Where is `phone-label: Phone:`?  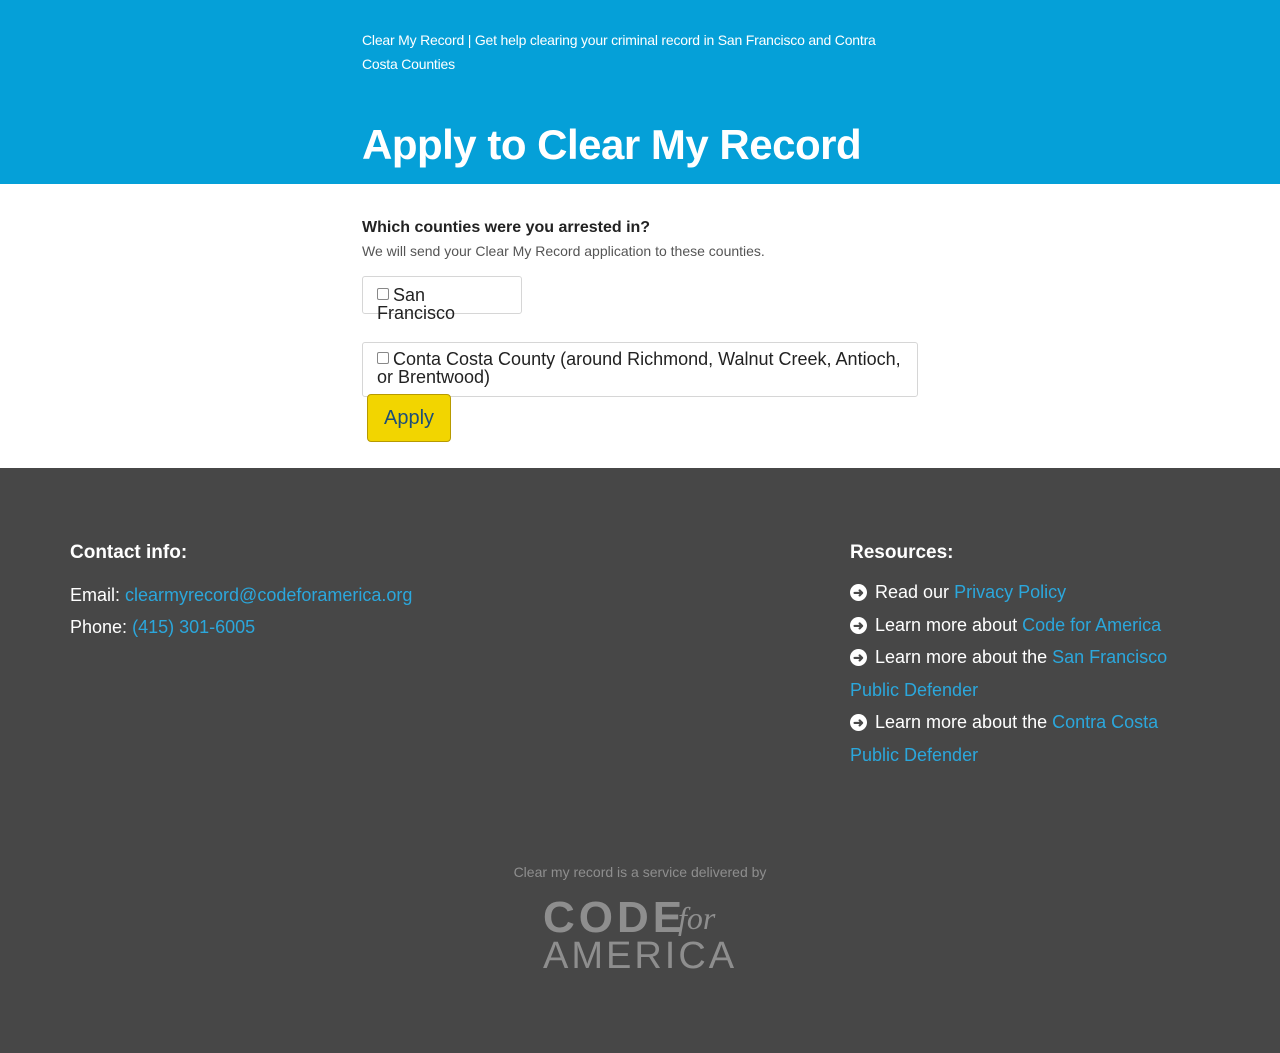 phone-label: Phone: is located at coordinates (99, 627).